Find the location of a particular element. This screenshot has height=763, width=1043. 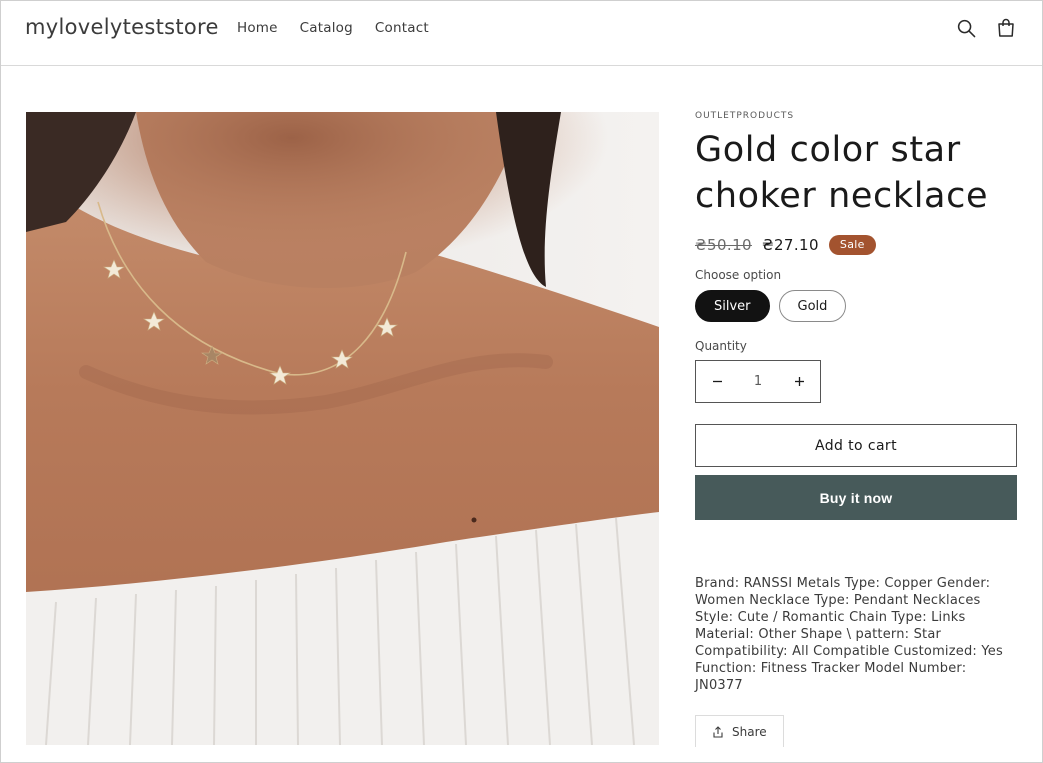

price-row: ₴50.10 ₴27.10 Sale is located at coordinates (856, 245).